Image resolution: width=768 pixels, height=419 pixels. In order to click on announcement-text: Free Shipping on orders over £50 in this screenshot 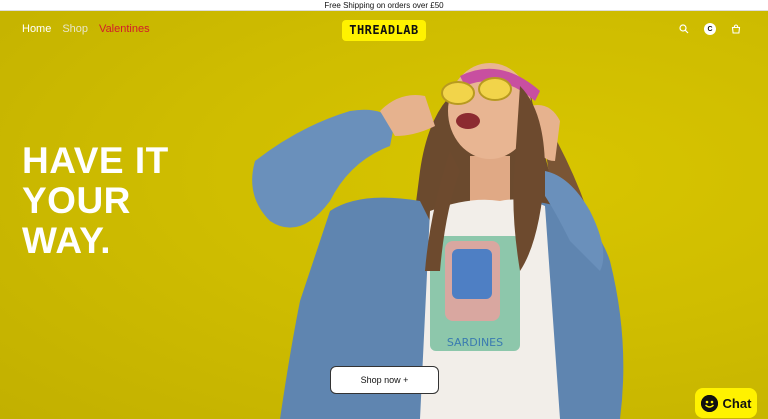, I will do `click(384, 5)`.